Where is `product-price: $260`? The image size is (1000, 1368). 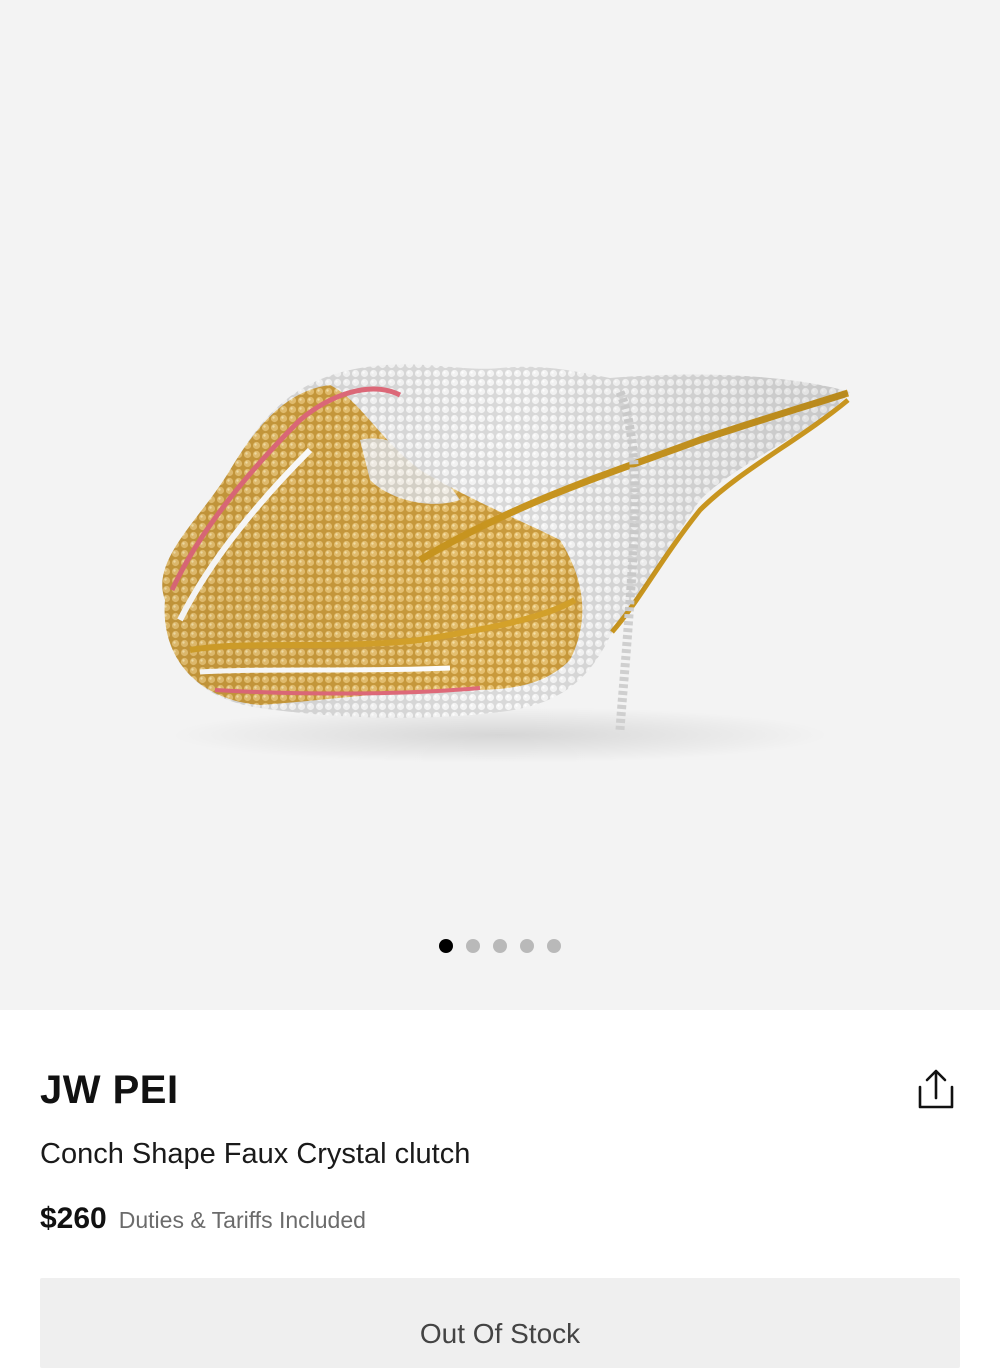
product-price: $260 is located at coordinates (73, 1218).